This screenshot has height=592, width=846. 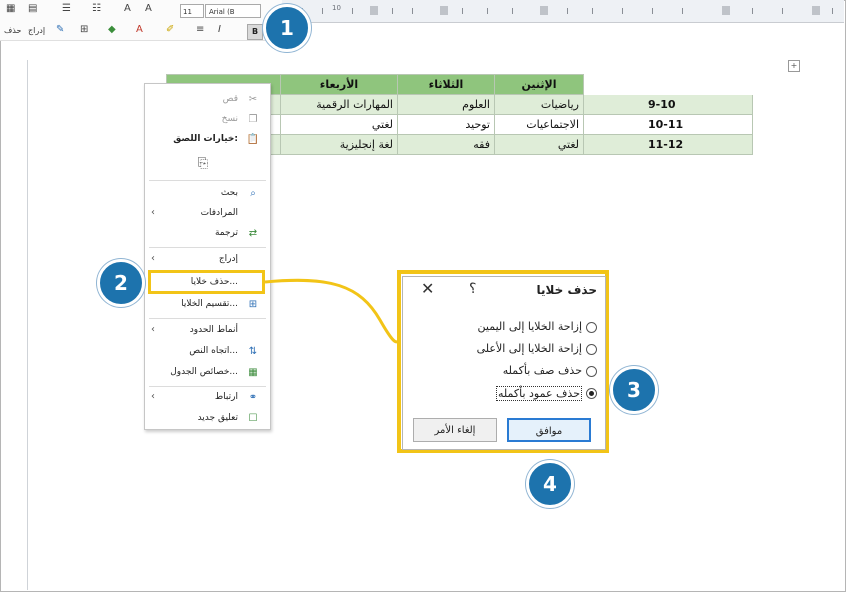 What do you see at coordinates (287, 28) in the screenshot?
I see `step-badge-1: 1` at bounding box center [287, 28].